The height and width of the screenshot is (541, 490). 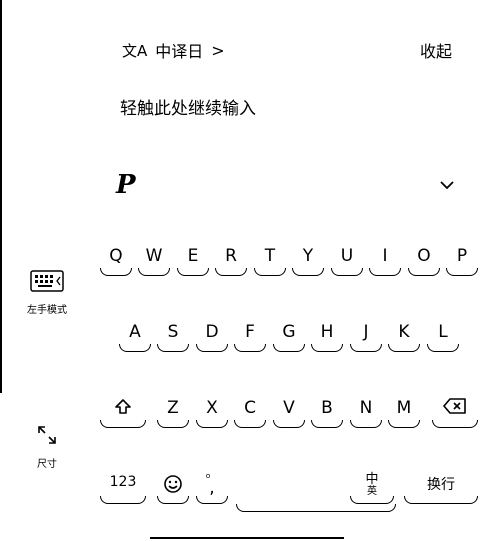 What do you see at coordinates (47, 293) in the screenshot?
I see `one-hand-mode-button: 左手模式` at bounding box center [47, 293].